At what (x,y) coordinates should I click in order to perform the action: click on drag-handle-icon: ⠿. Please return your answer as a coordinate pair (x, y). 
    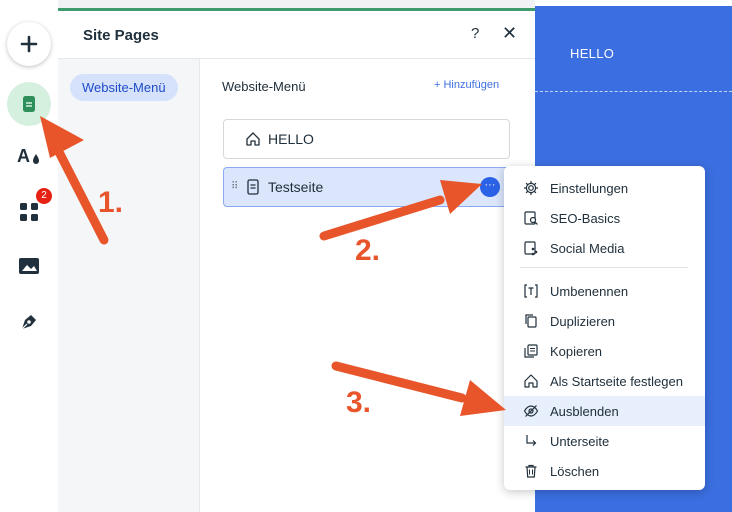
    Looking at the image, I should click on (234, 186).